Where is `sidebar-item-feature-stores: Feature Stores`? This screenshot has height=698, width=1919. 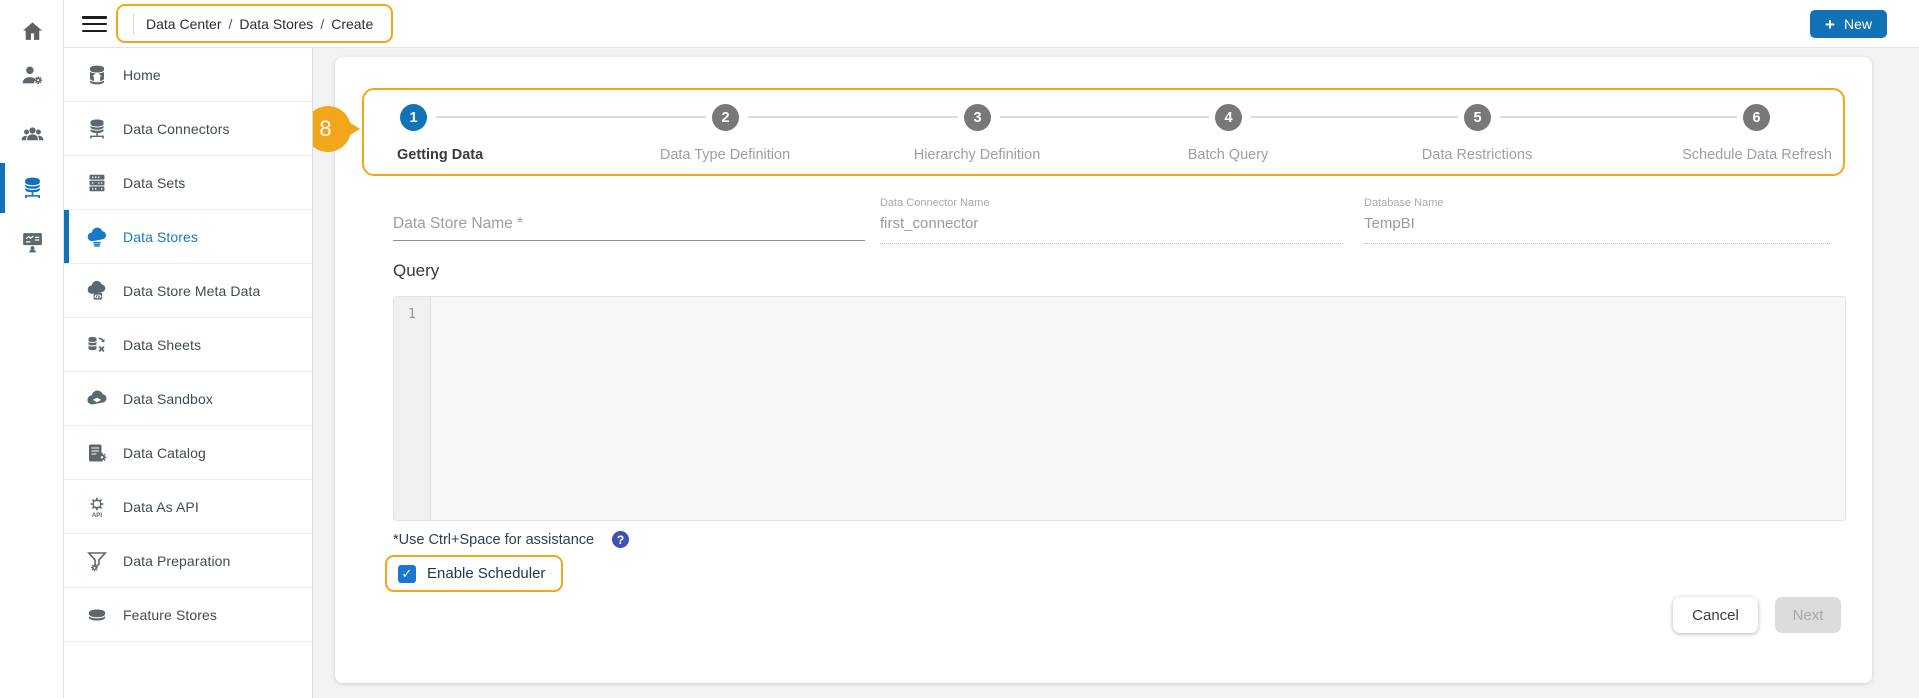
sidebar-item-feature-stores: Feature Stores is located at coordinates (188, 615).